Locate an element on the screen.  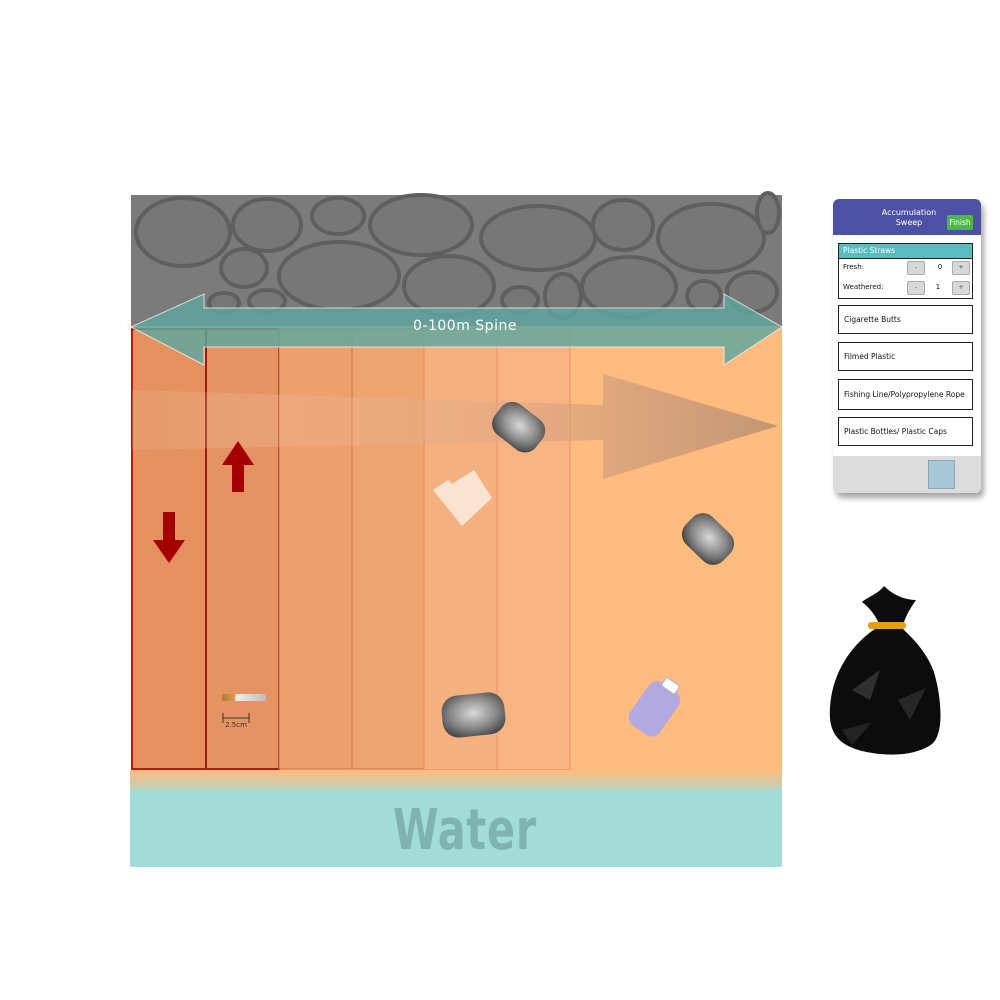
fresh-count: 0 is located at coordinates (940, 267).